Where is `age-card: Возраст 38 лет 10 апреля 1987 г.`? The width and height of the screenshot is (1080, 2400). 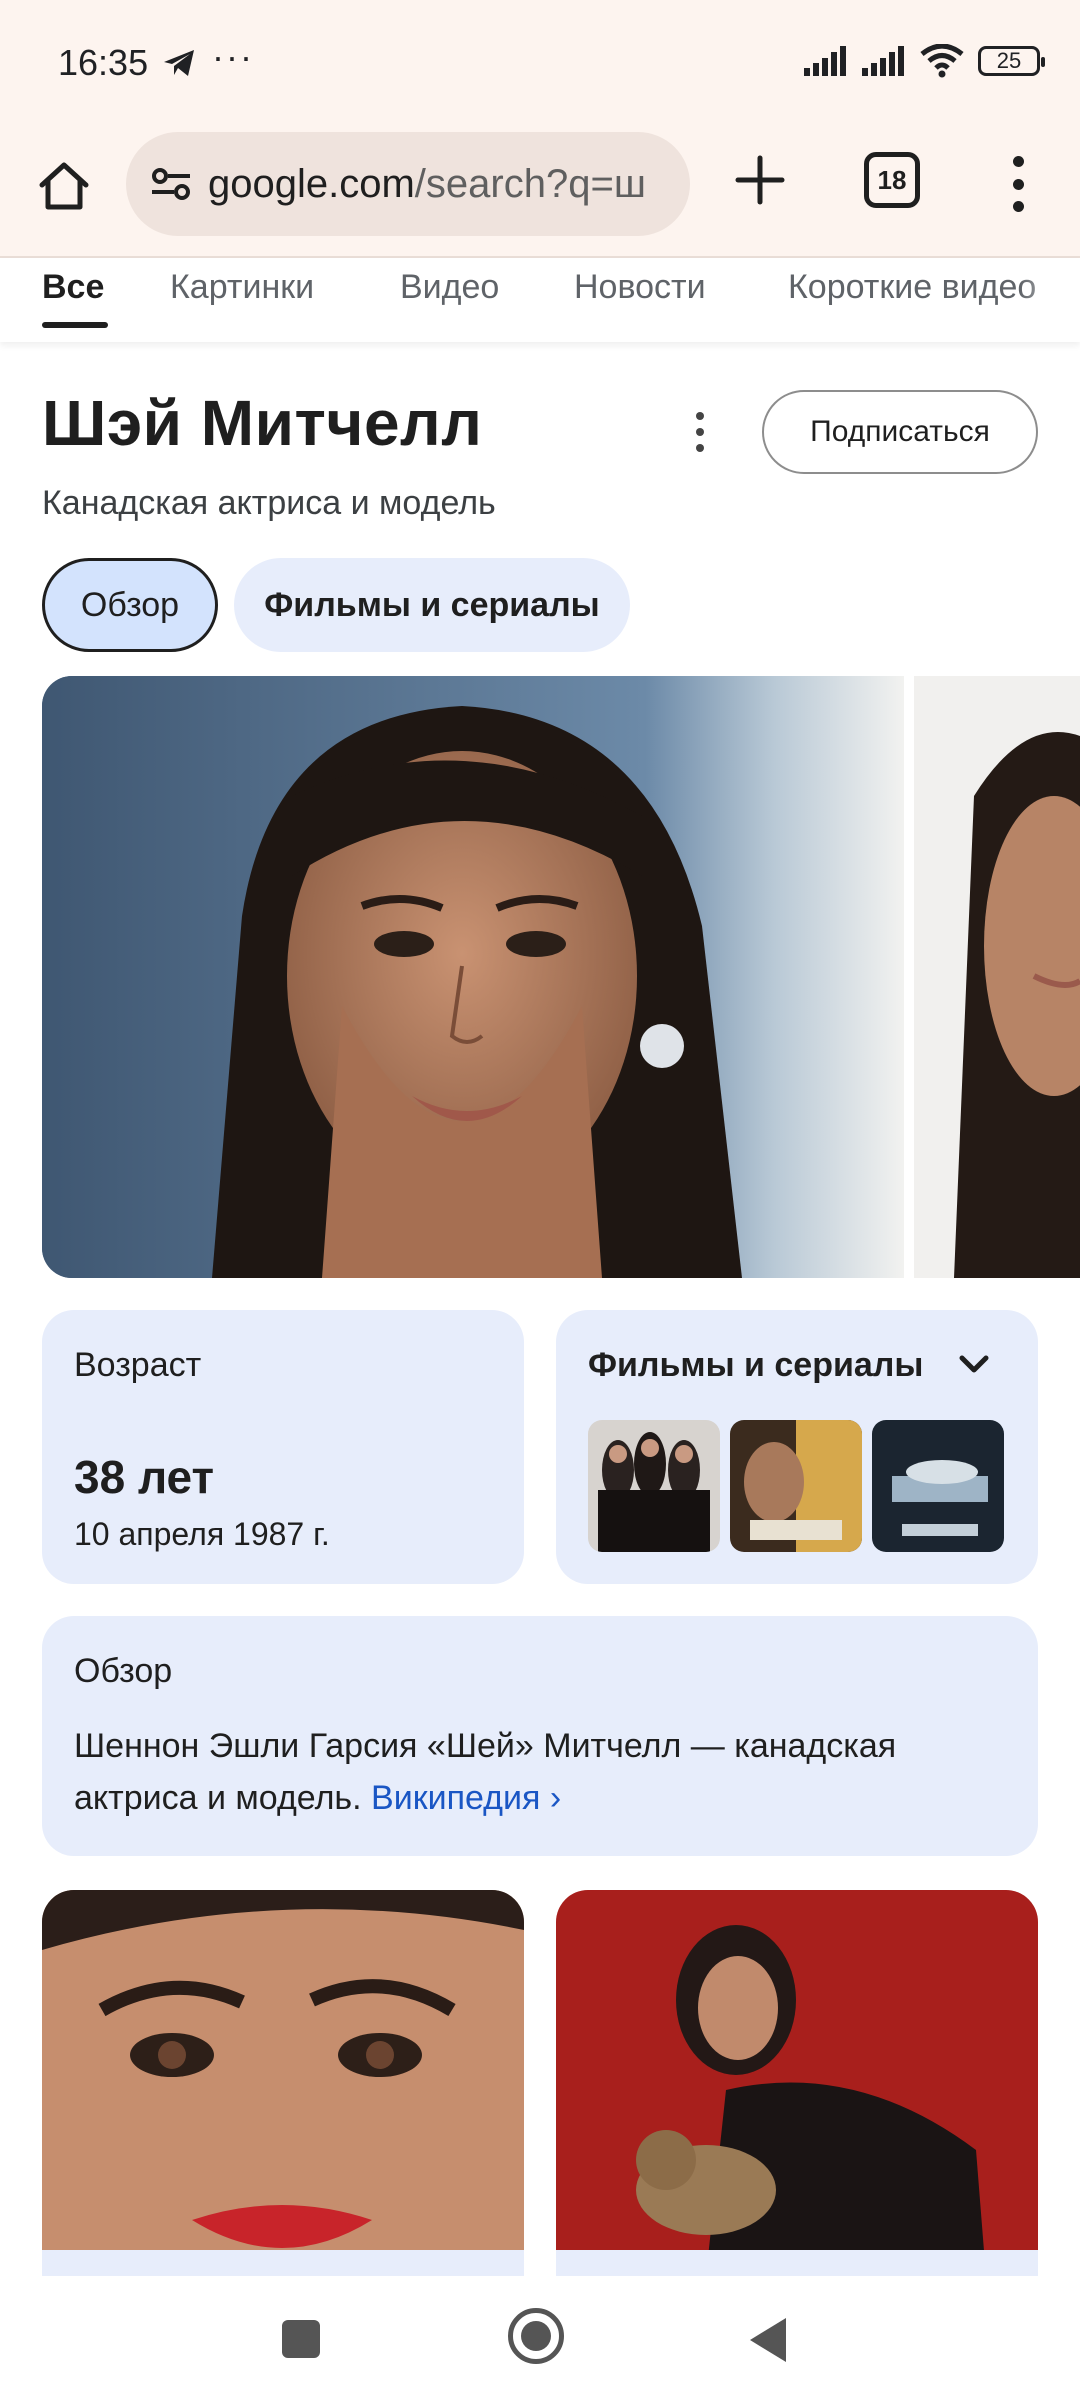 age-card: Возраст 38 лет 10 апреля 1987 г. is located at coordinates (283, 1447).